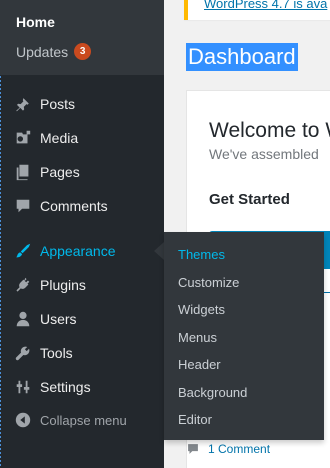 This screenshot has width=330, height=468. I want to click on sidebar-item-media: Media, so click(82, 138).